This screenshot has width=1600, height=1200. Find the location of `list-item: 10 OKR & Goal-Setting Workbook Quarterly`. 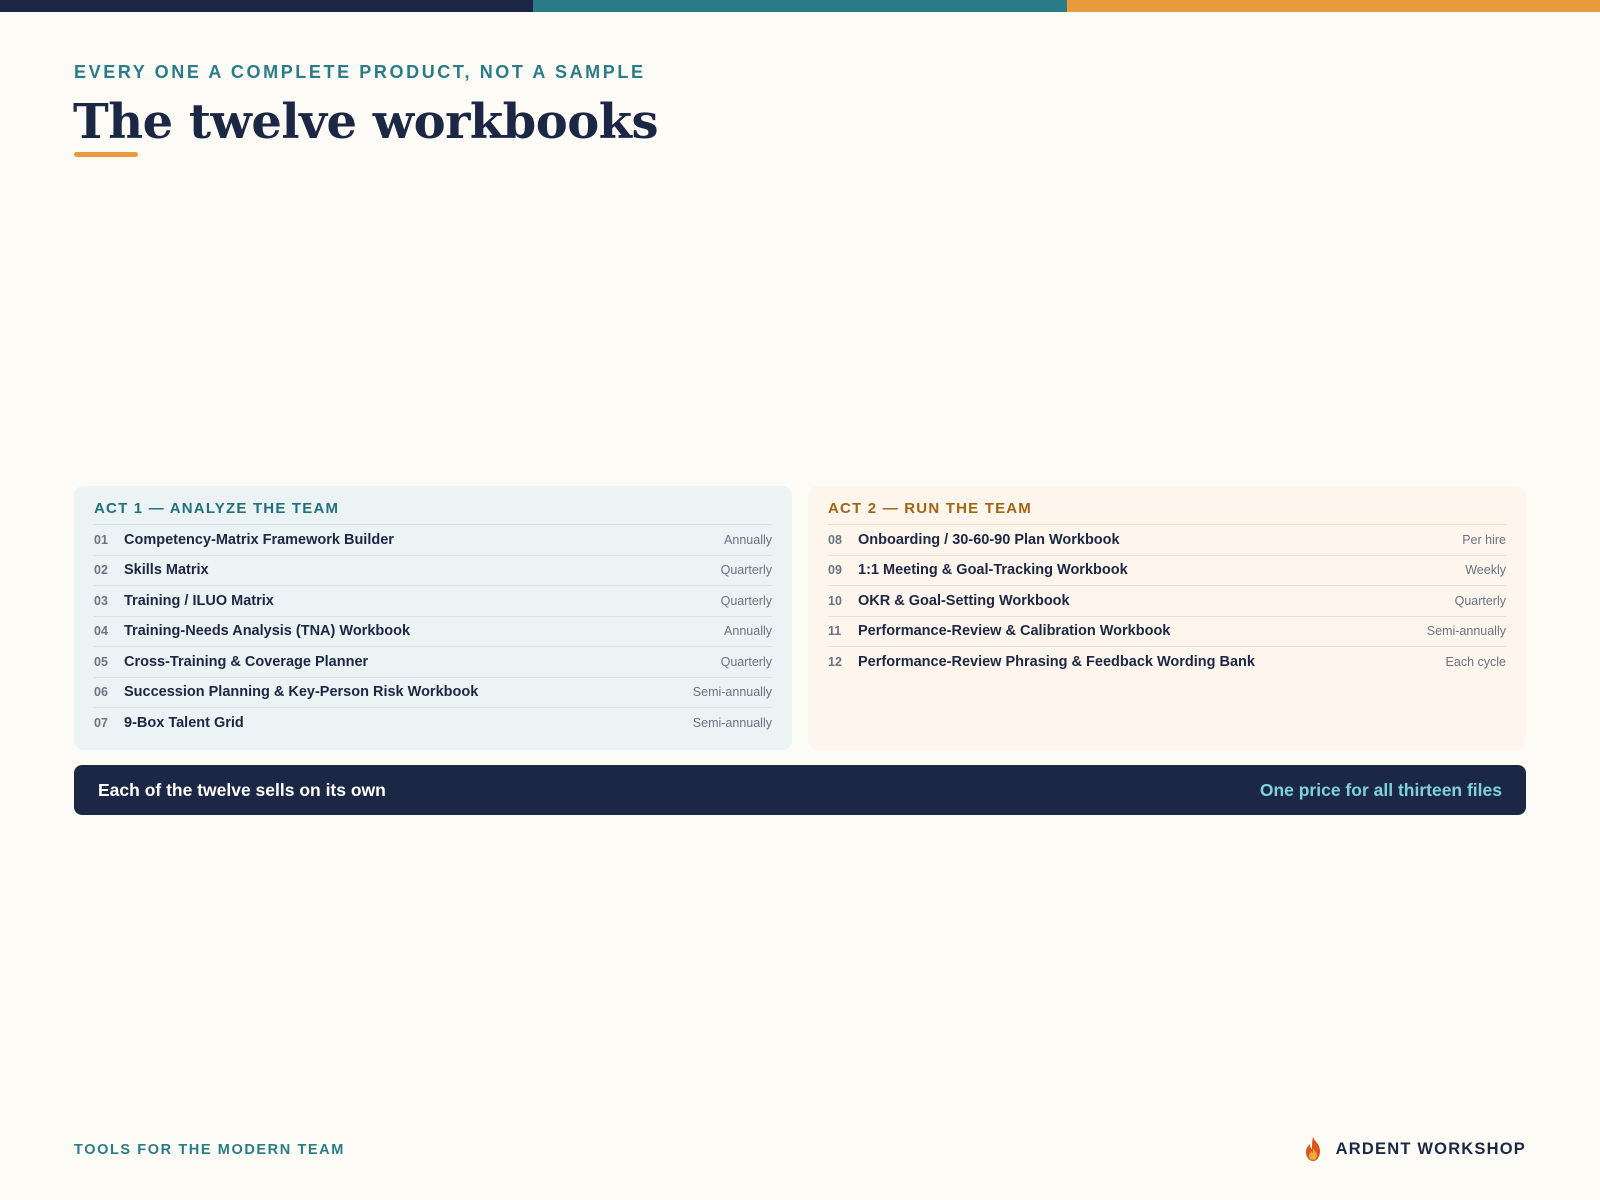

list-item: 10 OKR & Goal-Setting Workbook Quarterly is located at coordinates (1167, 601).